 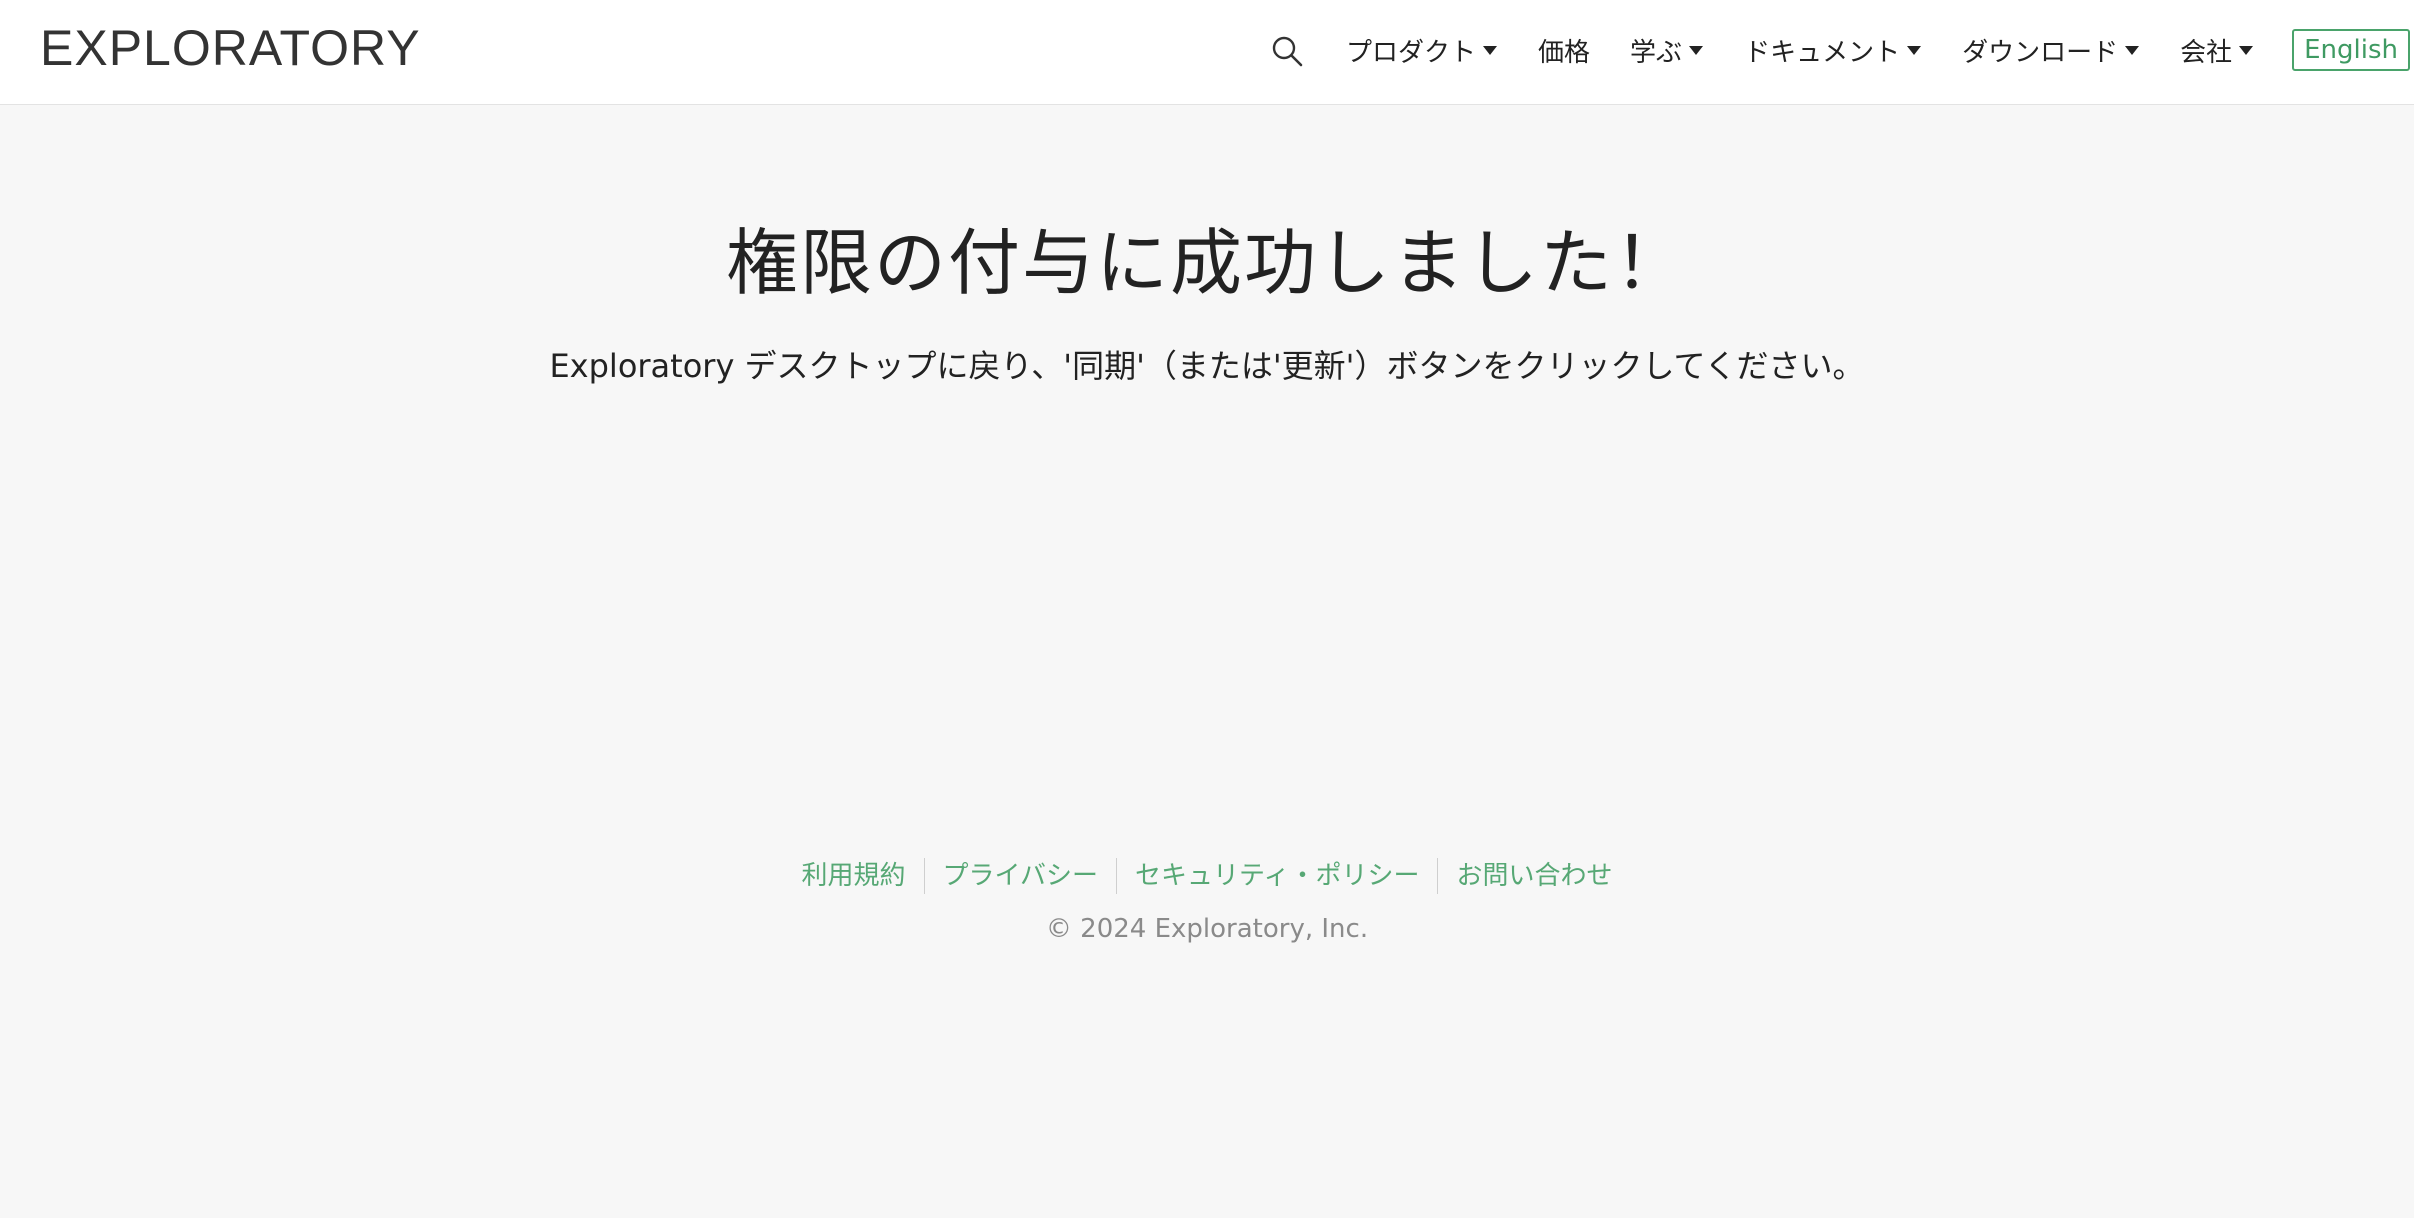 I want to click on main-nav: プロダクト 価格 学ぶ ドキュメント ダウンロード 会社 English, so click(x=1842, y=50).